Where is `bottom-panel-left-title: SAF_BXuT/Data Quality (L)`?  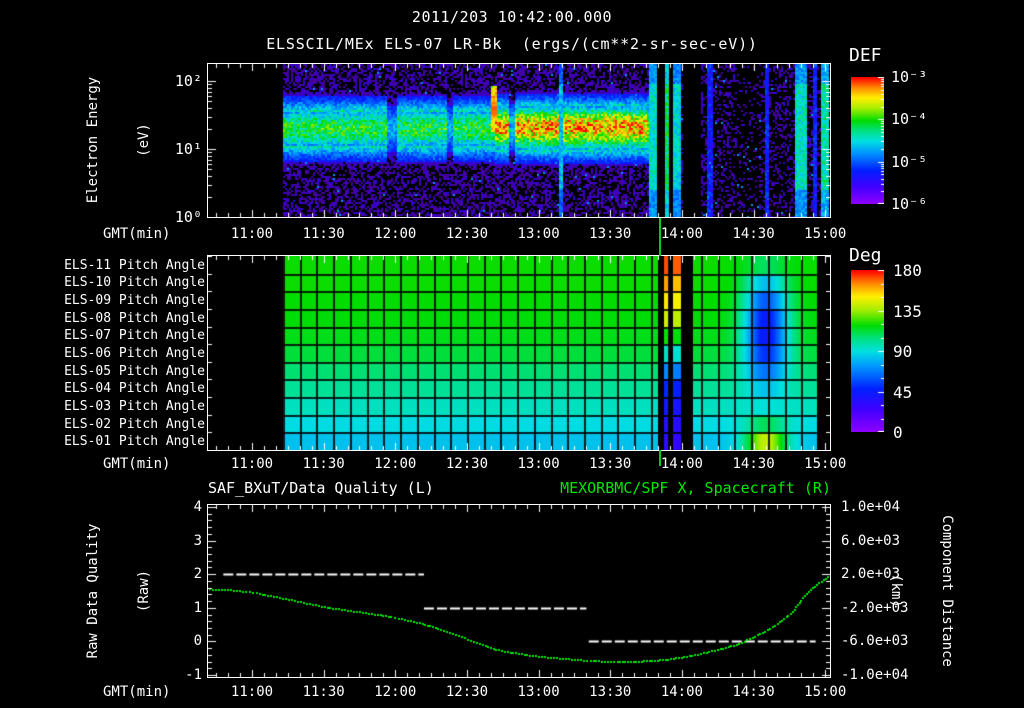 bottom-panel-left-title: SAF_BXuT/Data Quality (L) is located at coordinates (321, 488).